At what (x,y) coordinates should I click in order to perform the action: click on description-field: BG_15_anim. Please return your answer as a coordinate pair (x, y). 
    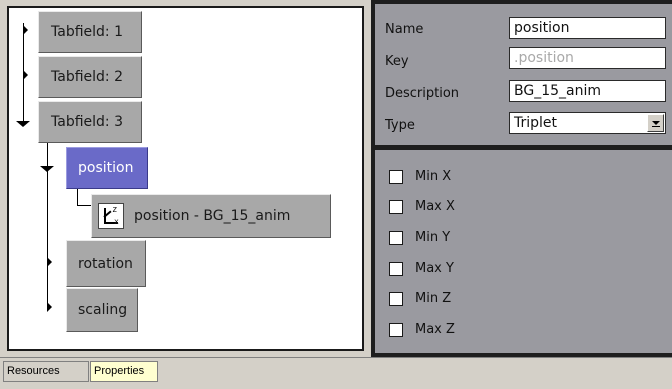
    Looking at the image, I should click on (587, 91).